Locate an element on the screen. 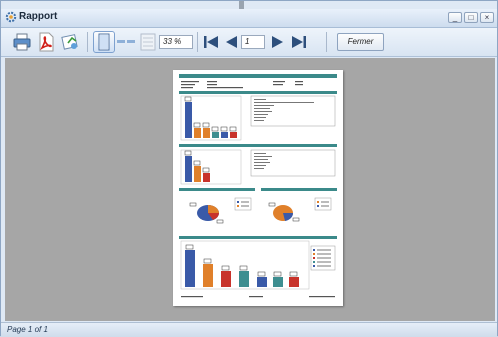  close-button: × is located at coordinates (487, 17).